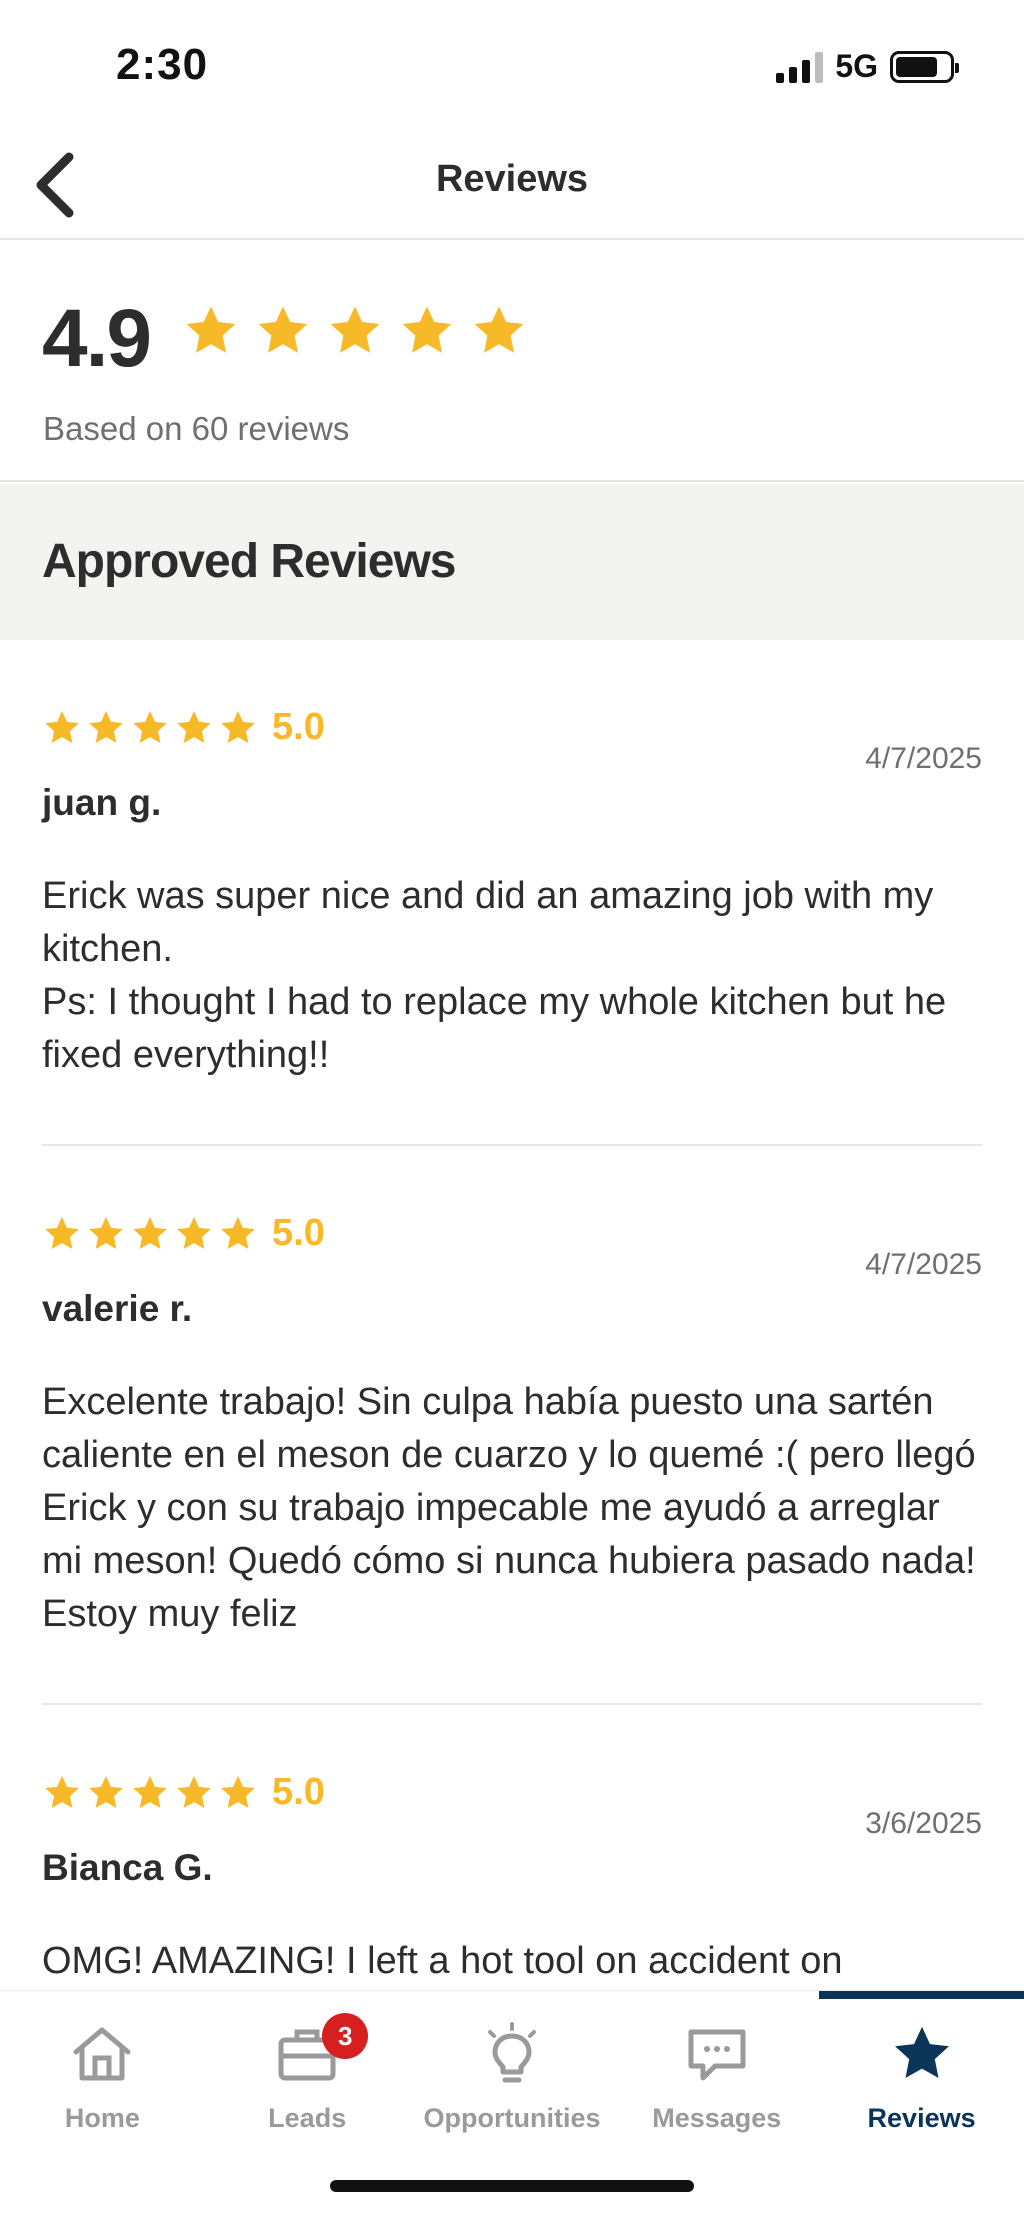  Describe the element at coordinates (924, 66) in the screenshot. I see `battery-icon` at that location.